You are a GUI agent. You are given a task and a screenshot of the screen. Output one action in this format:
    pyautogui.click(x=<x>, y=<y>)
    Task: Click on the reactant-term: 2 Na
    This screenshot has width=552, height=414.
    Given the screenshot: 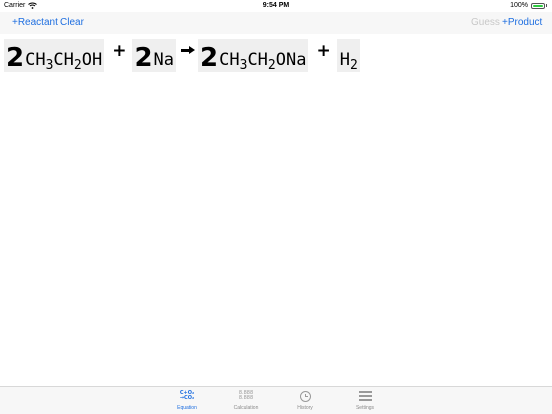 What is the action you would take?
    pyautogui.click(x=154, y=56)
    